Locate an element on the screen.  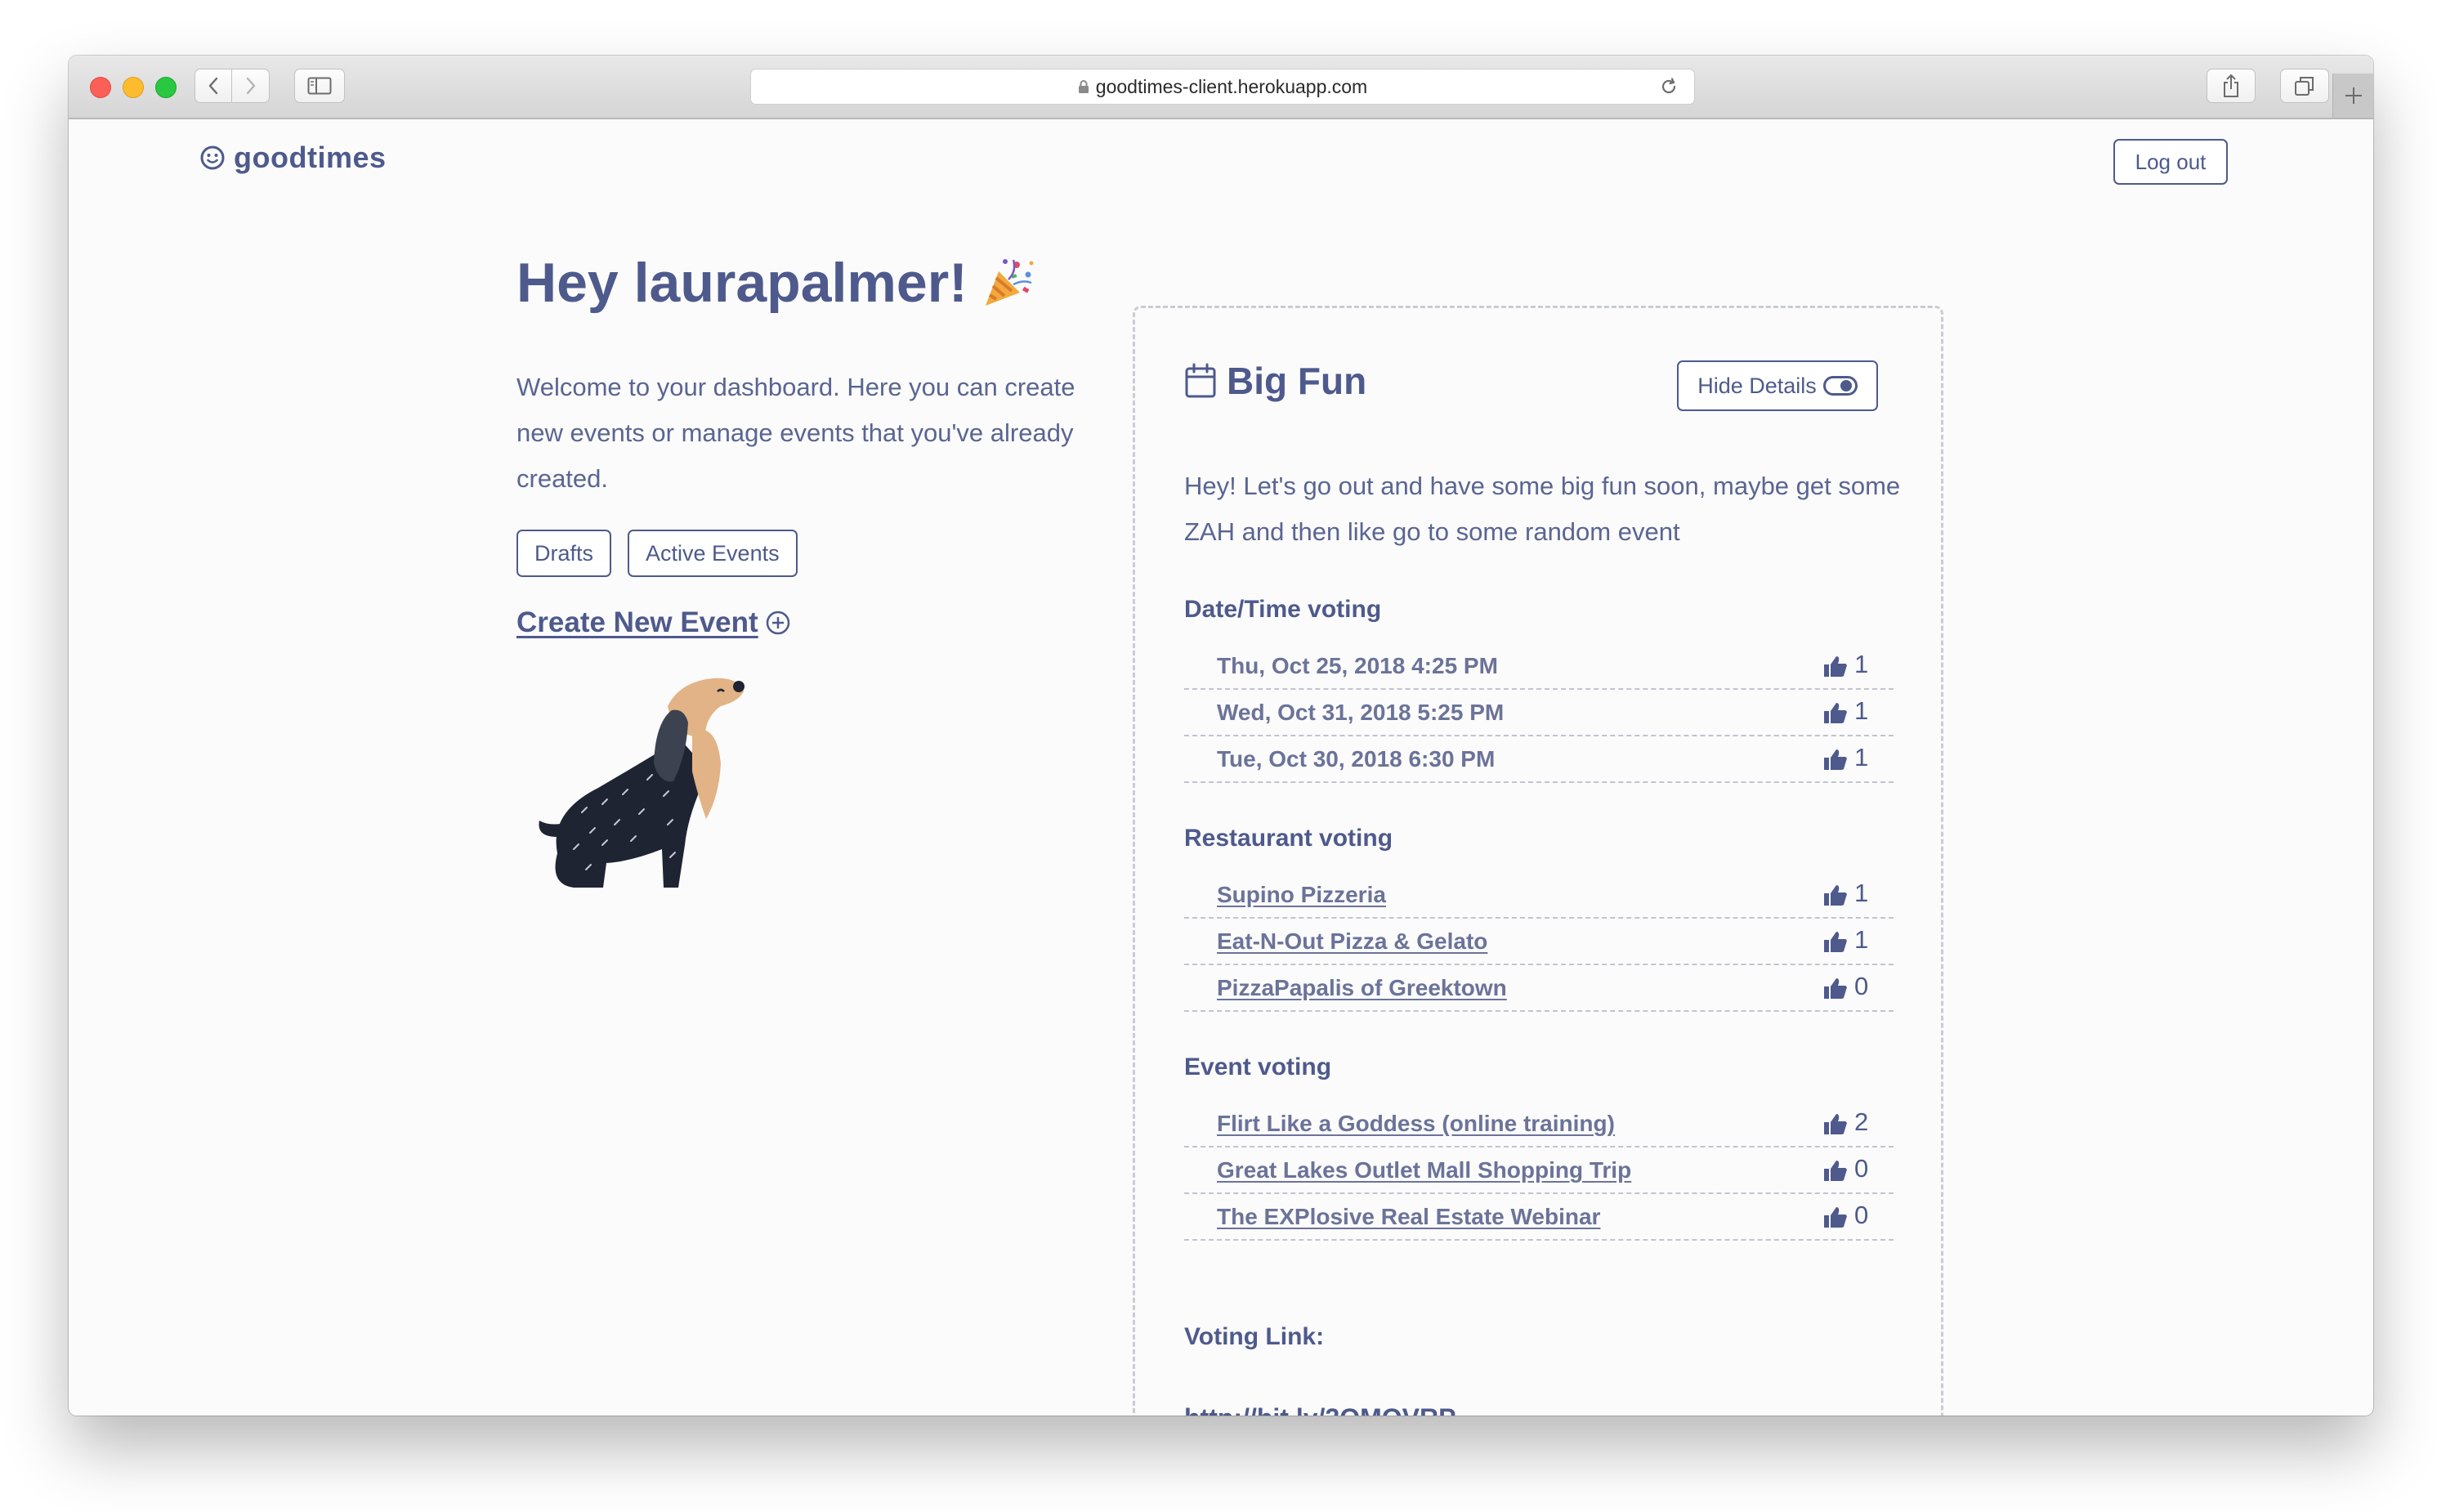
reload-icon is located at coordinates (1668, 86).